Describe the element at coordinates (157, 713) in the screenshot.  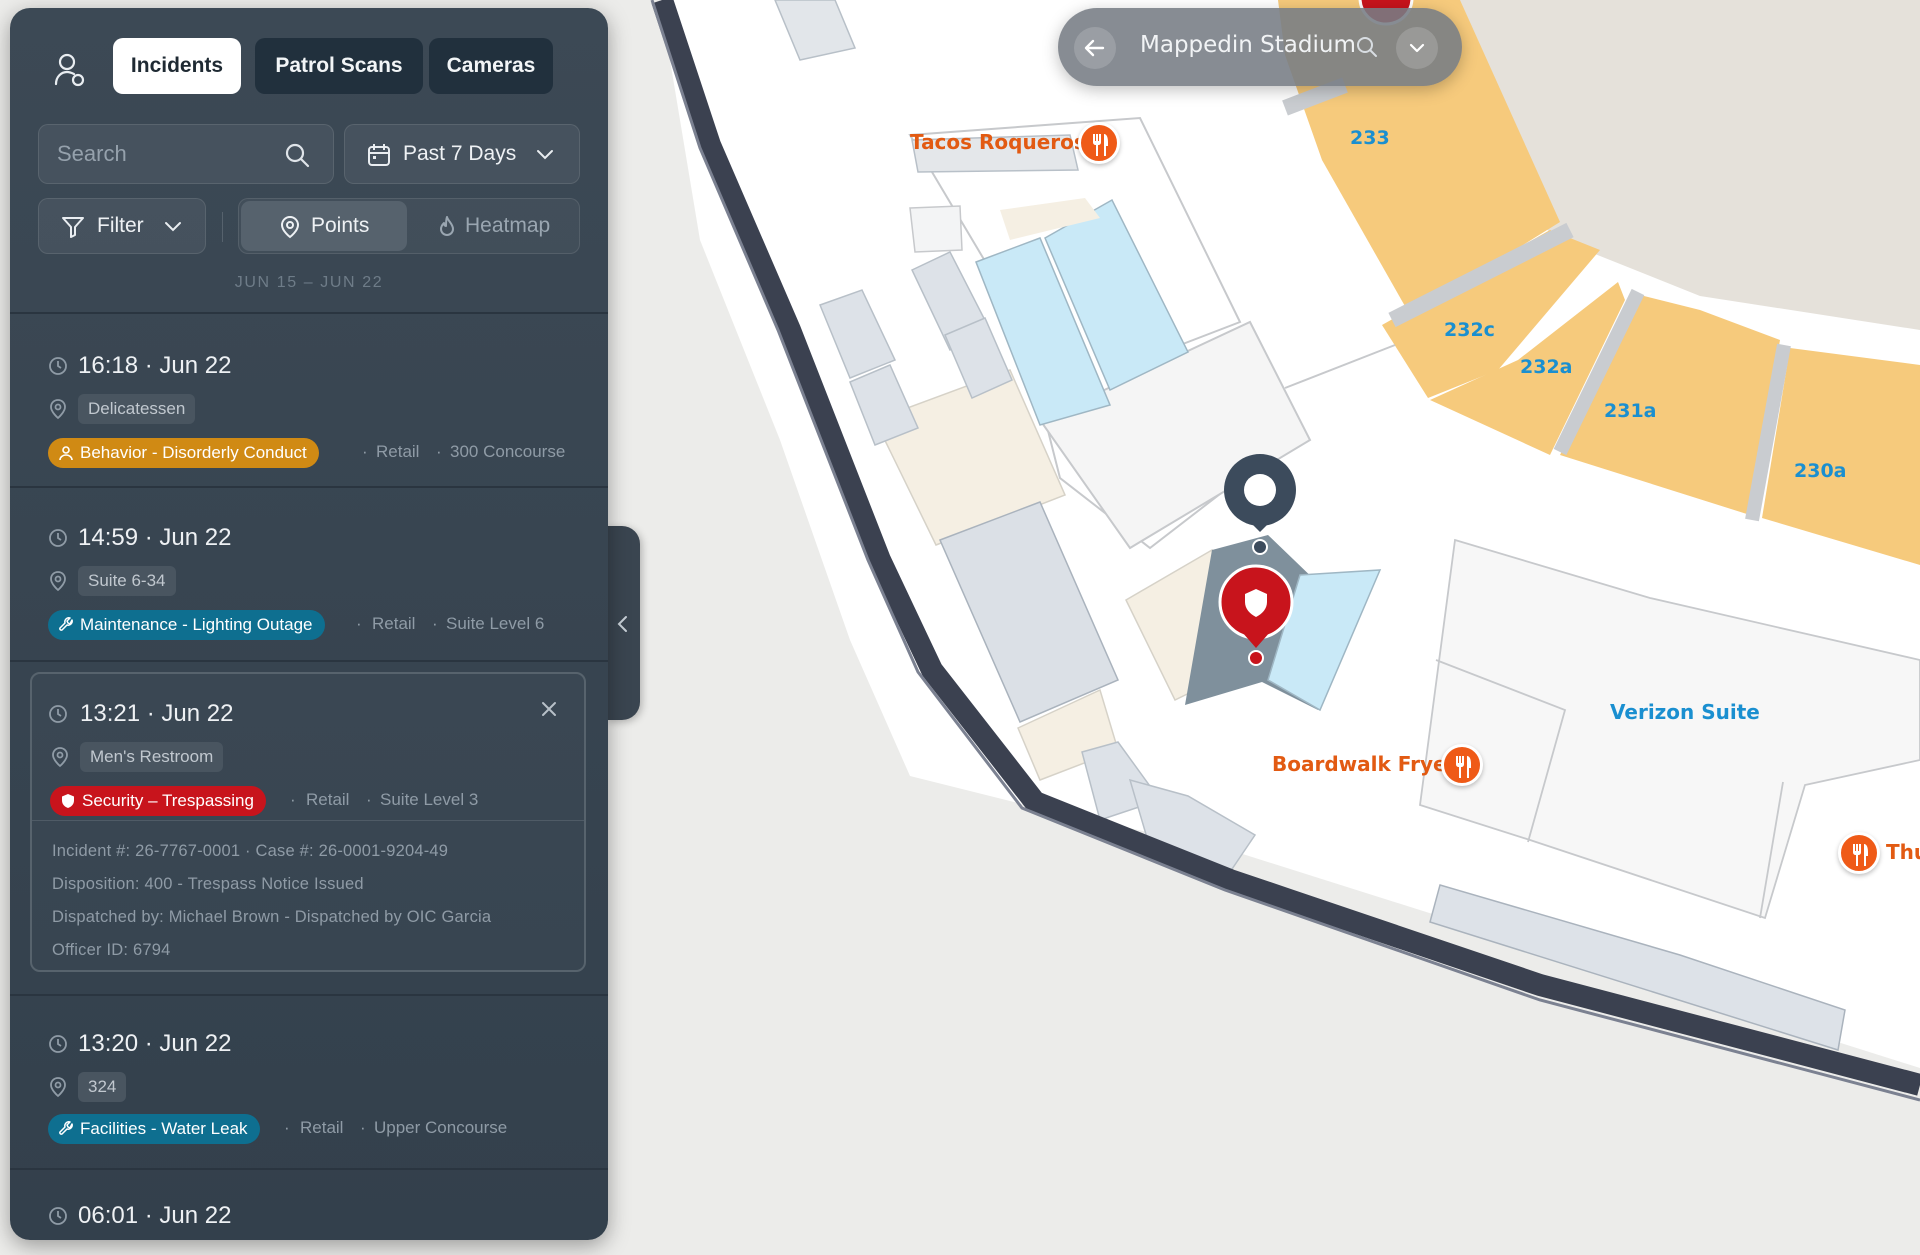
I see `incident-time: 13:21 · Jun 22` at that location.